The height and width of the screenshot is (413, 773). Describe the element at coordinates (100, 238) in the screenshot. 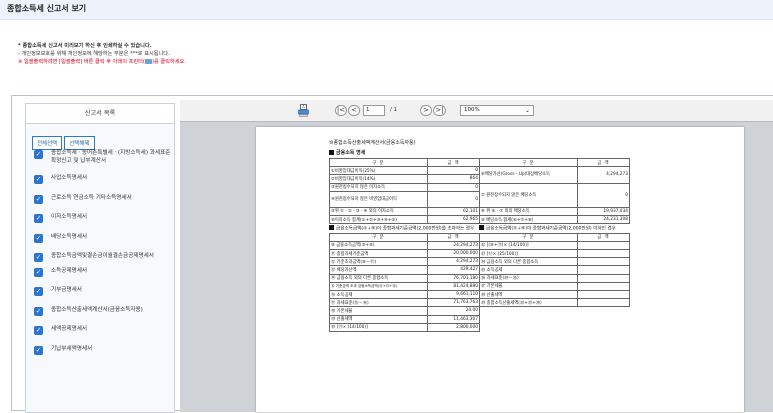

I see `form-item: ✓ 배당소득명세서` at that location.